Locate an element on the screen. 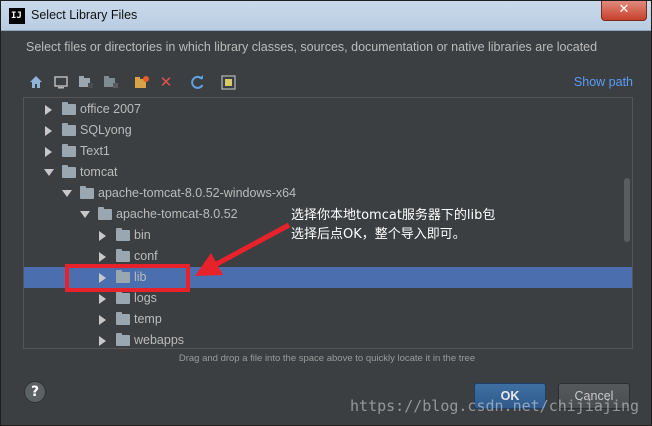 This screenshot has width=652, height=426. title-bar: IJ Select Library Files ✕ is located at coordinates (326, 16).